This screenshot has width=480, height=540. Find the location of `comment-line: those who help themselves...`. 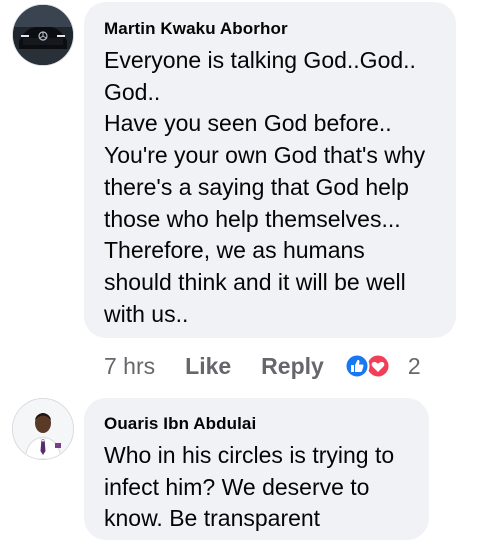

comment-line: those who help themselves... is located at coordinates (252, 218).